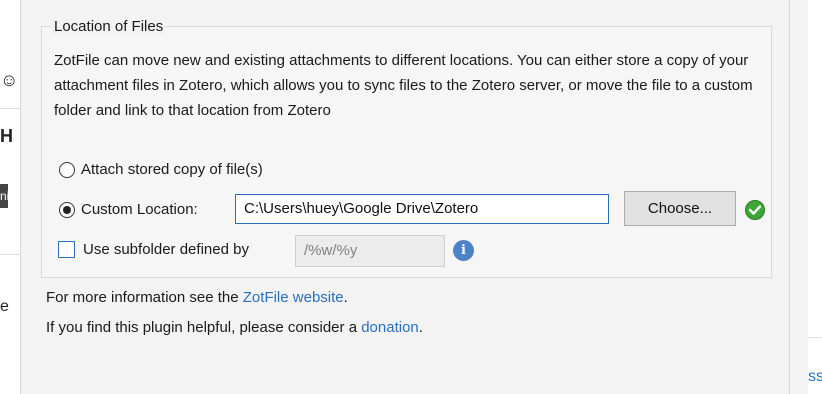 The height and width of the screenshot is (394, 822). What do you see at coordinates (109, 26) in the screenshot?
I see `group-legend: Location of Files` at bounding box center [109, 26].